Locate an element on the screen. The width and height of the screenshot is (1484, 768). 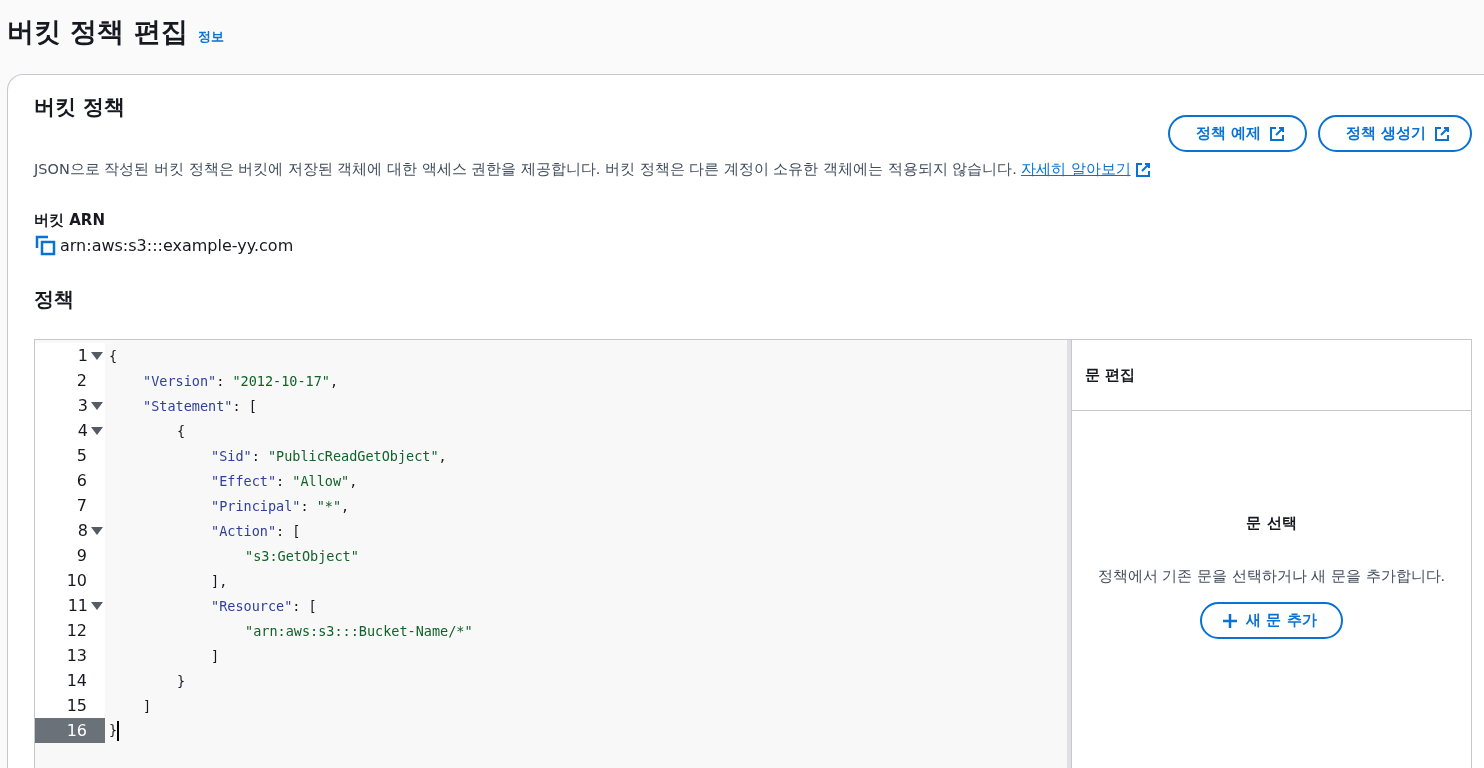
line-number: 12 is located at coordinates (70, 630).